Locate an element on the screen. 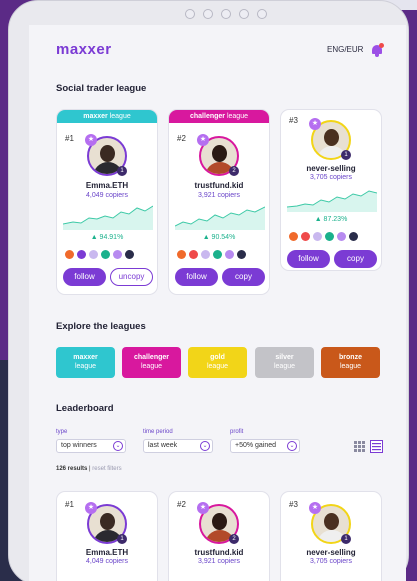 This screenshot has height=581, width=417. camera-dots is located at coordinates (226, 14).